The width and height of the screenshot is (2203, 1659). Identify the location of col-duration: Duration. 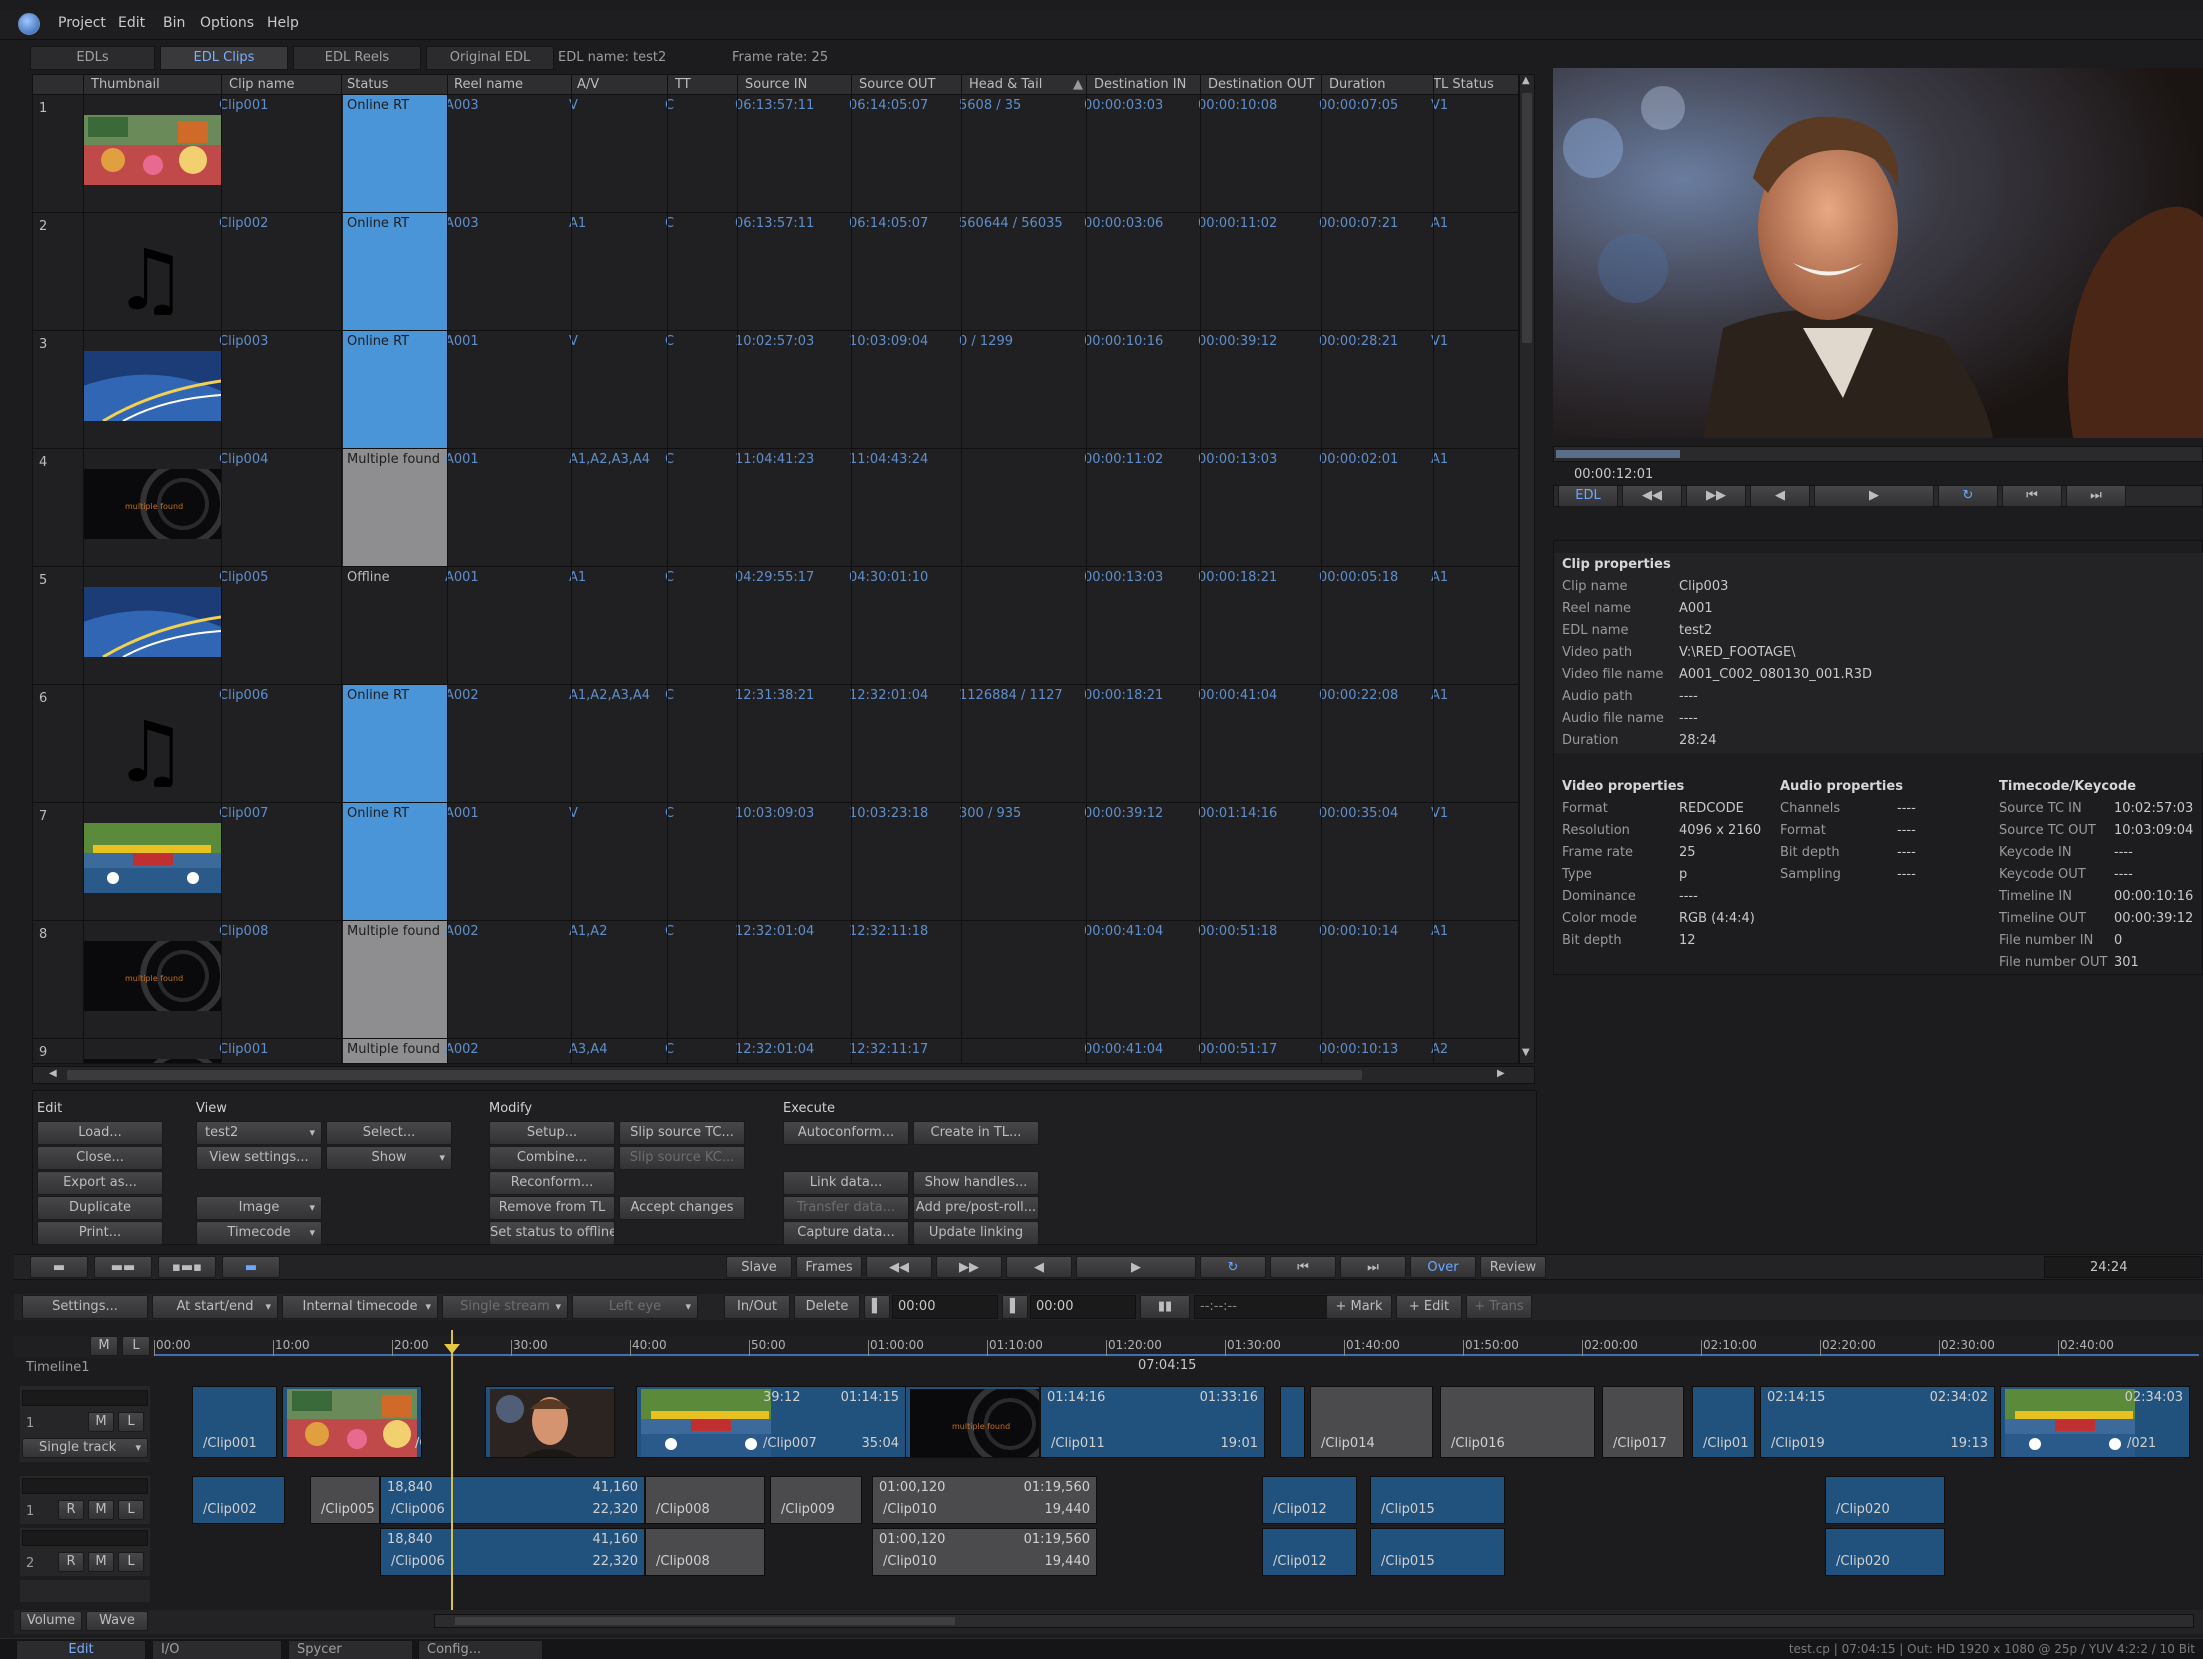
(1357, 84).